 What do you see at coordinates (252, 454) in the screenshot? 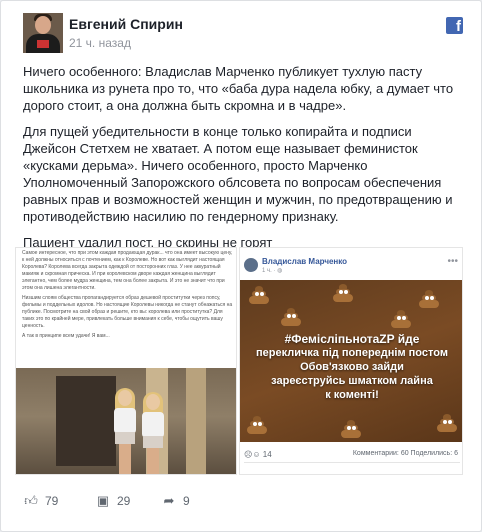
I see `reaction-emoji-icon: ☹☺` at bounding box center [252, 454].